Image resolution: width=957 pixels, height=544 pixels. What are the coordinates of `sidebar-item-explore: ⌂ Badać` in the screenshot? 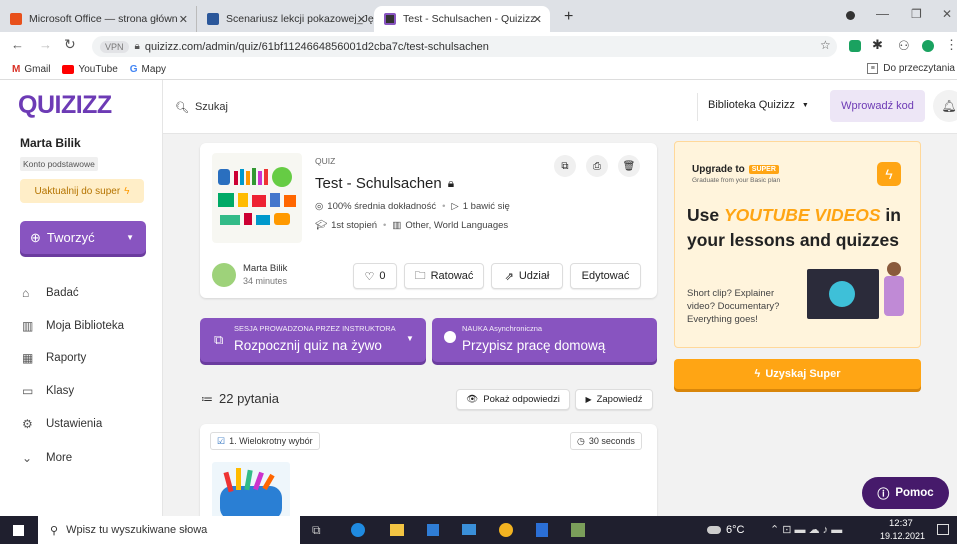 It's located at (50, 293).